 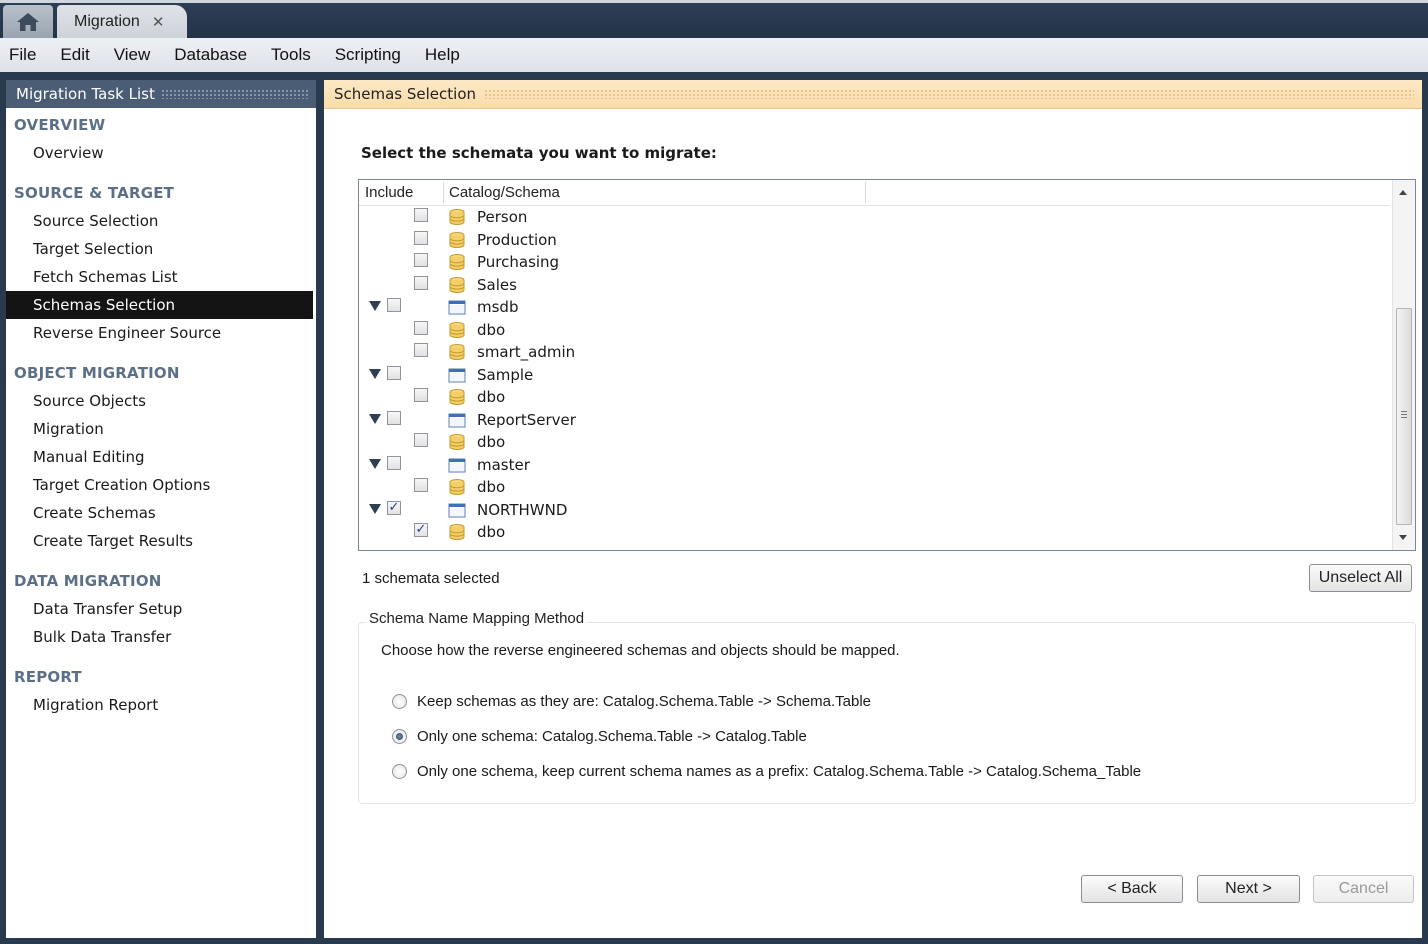 What do you see at coordinates (874, 193) in the screenshot?
I see `tree-header: Include Catalog/Schema` at bounding box center [874, 193].